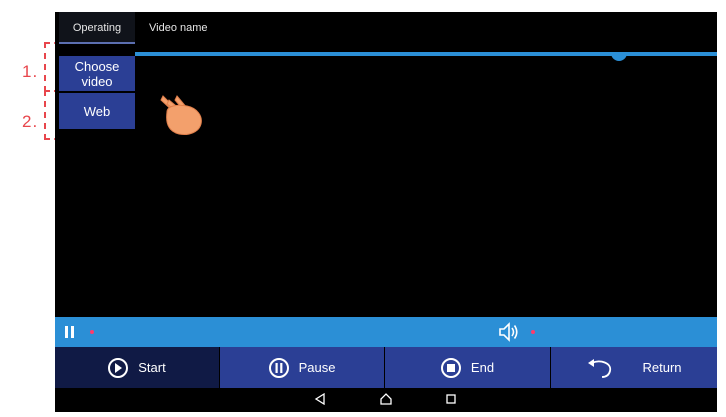 The image size is (726, 417). I want to click on pointing-hand-icon, so click(181, 115).